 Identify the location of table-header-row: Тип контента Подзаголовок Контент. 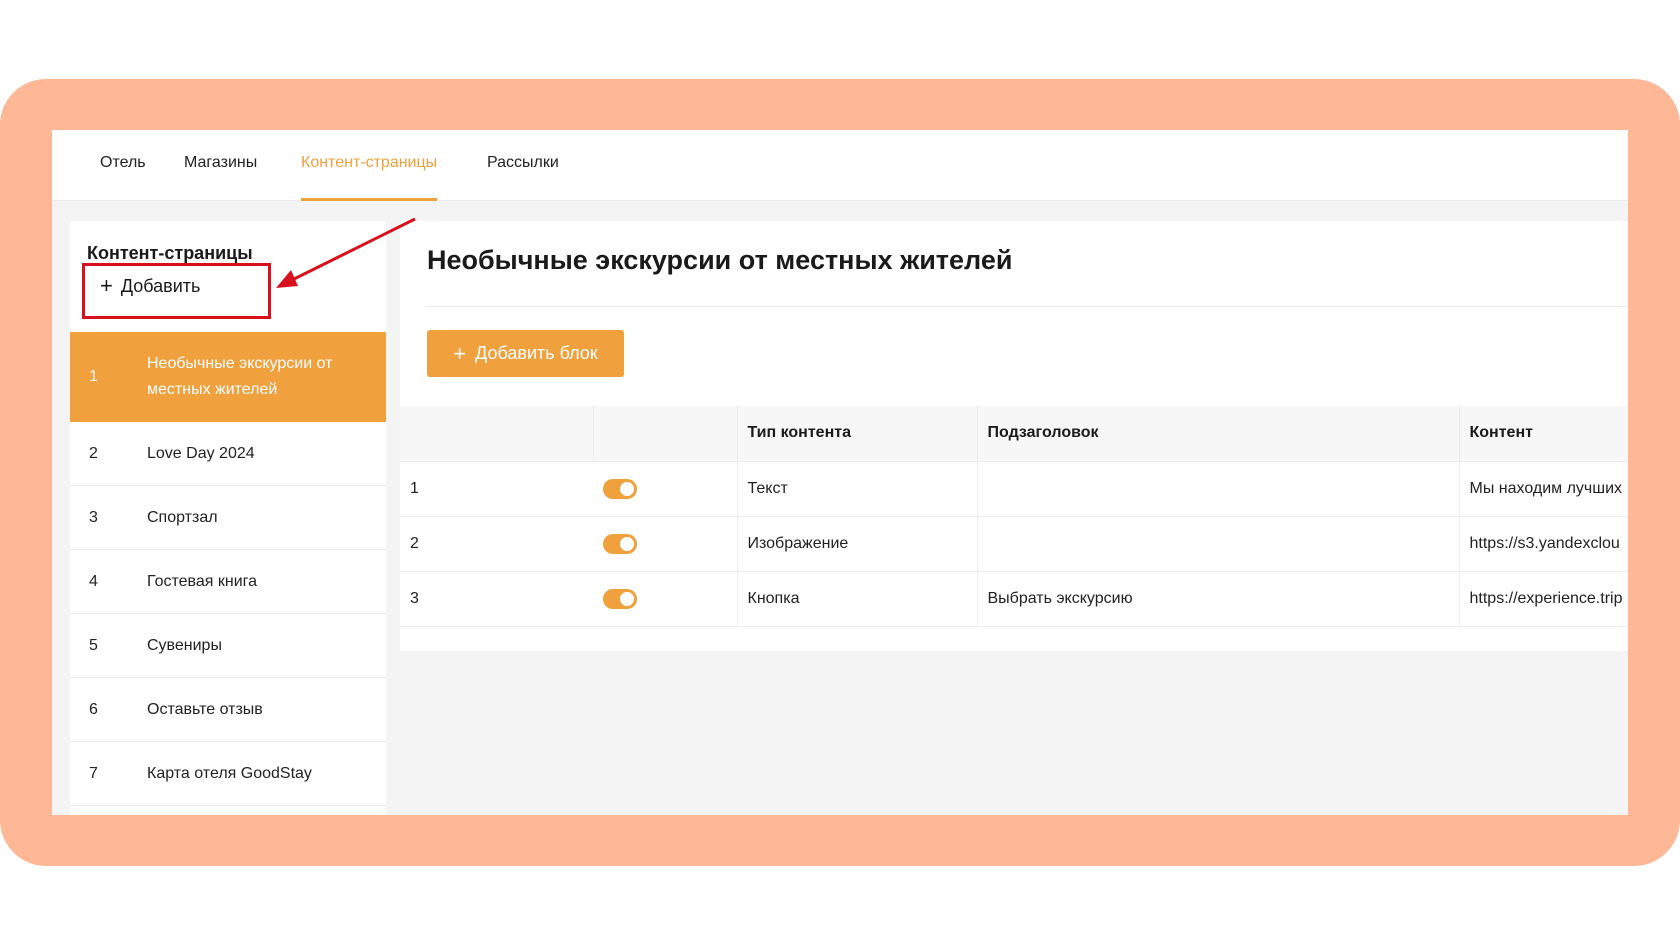
(1014, 434).